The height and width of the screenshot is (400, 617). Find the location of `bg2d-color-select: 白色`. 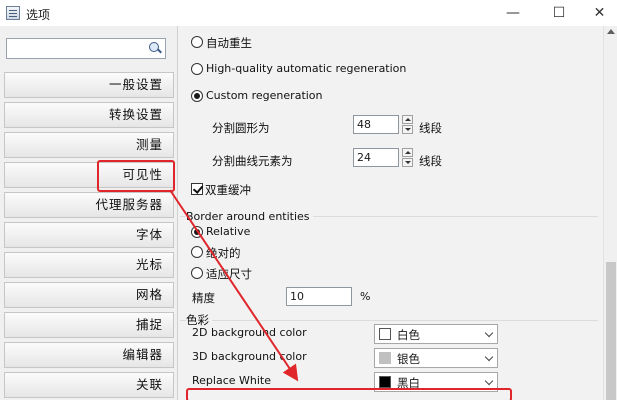

bg2d-color-select: 白色 is located at coordinates (436, 334).